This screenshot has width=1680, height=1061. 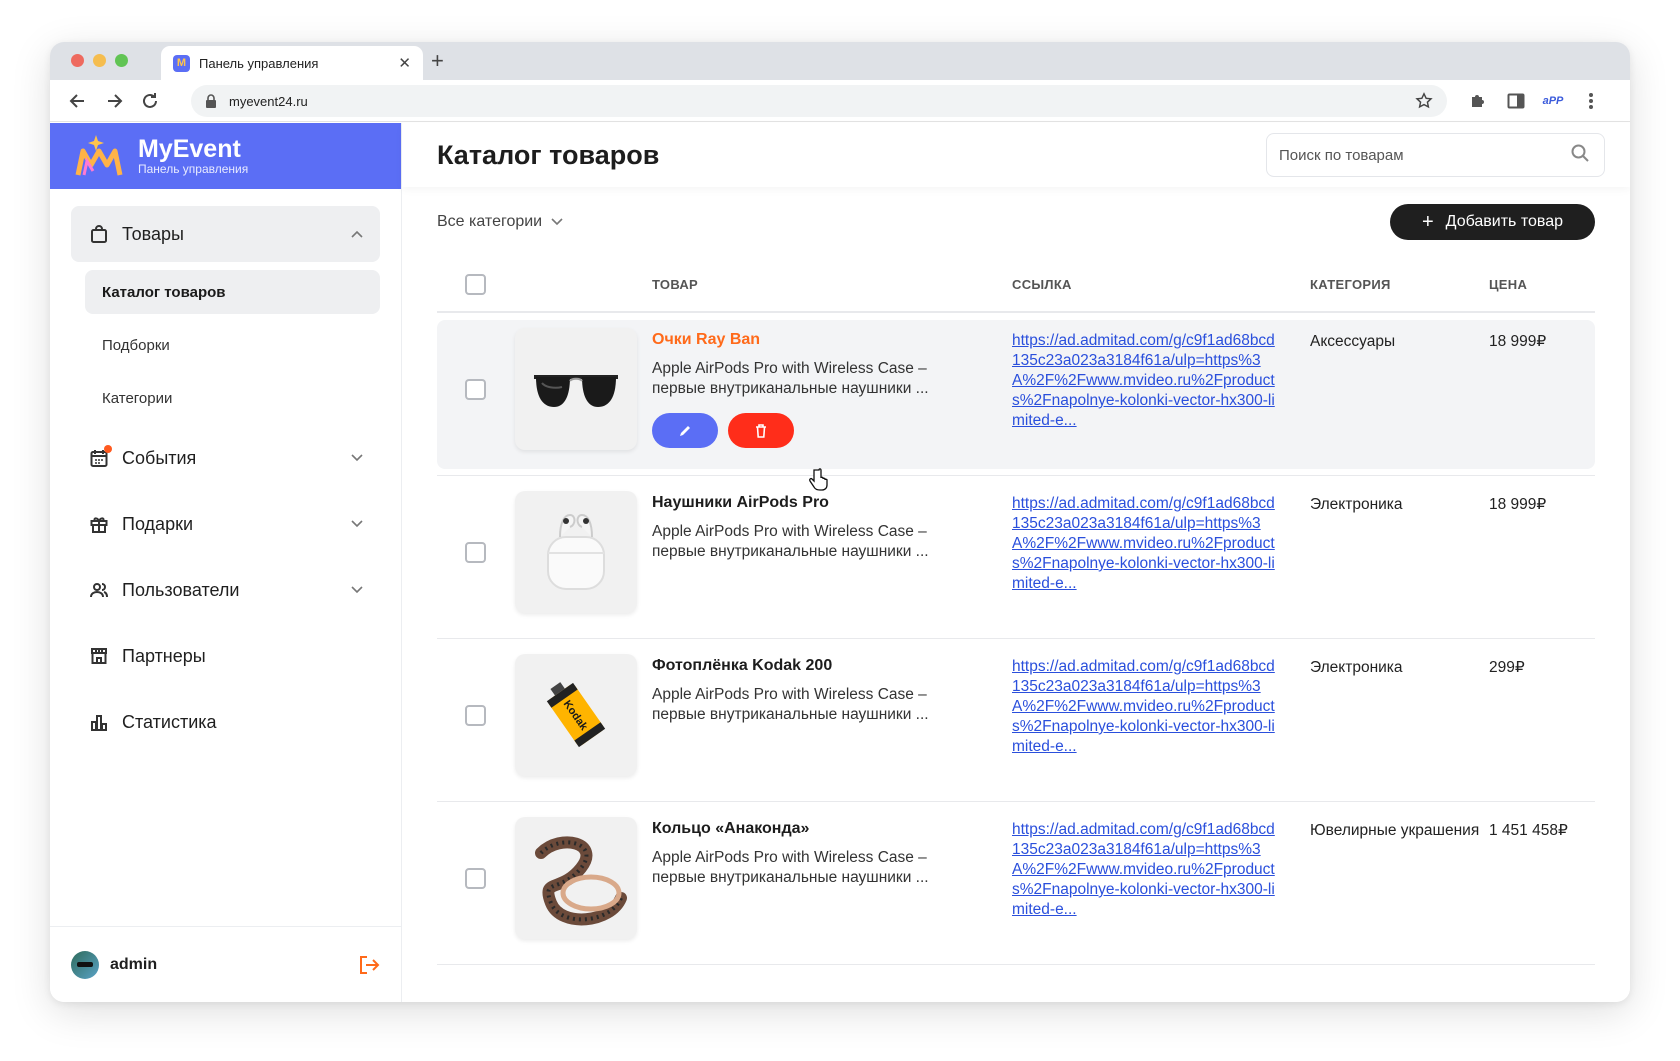 I want to click on minimize-window-button, so click(x=99, y=60).